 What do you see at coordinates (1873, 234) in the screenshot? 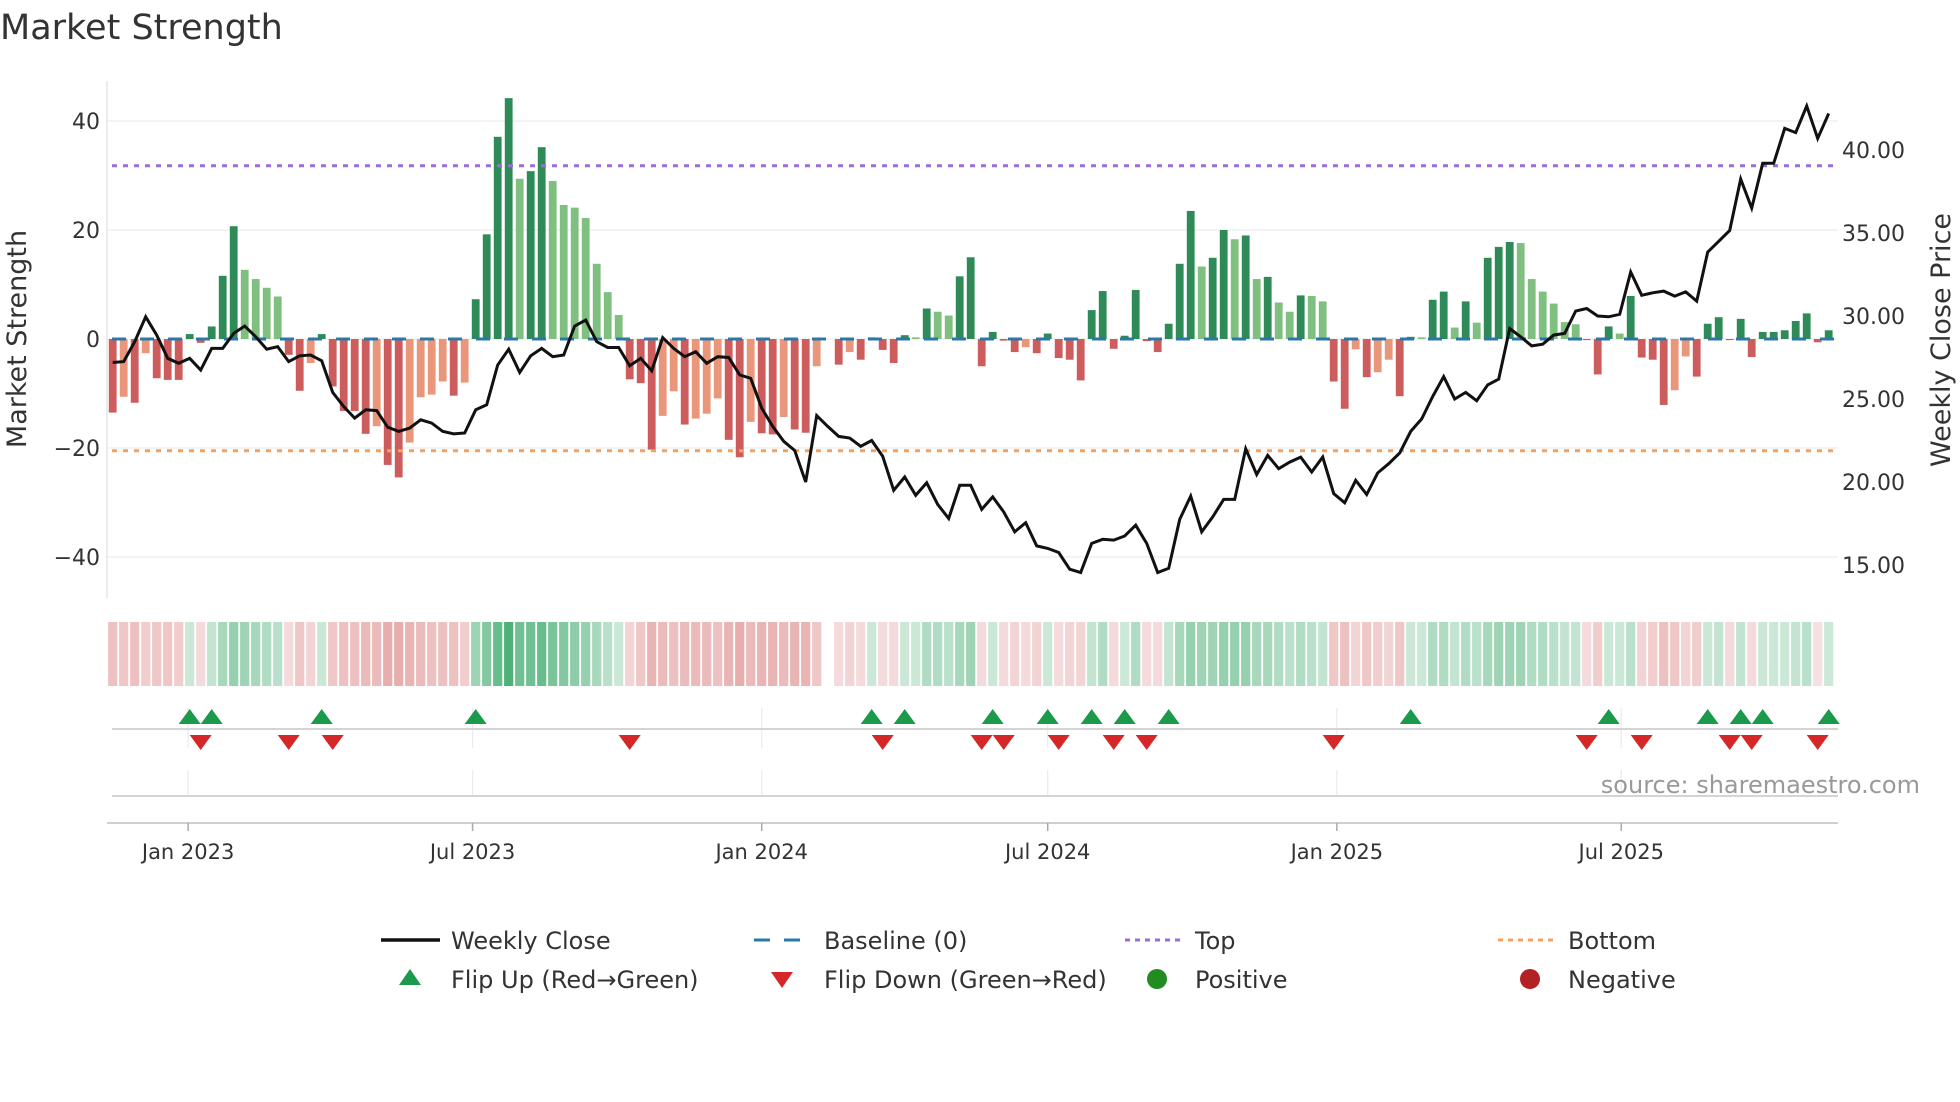
I see `y2-tick-label: 35.00` at bounding box center [1873, 234].